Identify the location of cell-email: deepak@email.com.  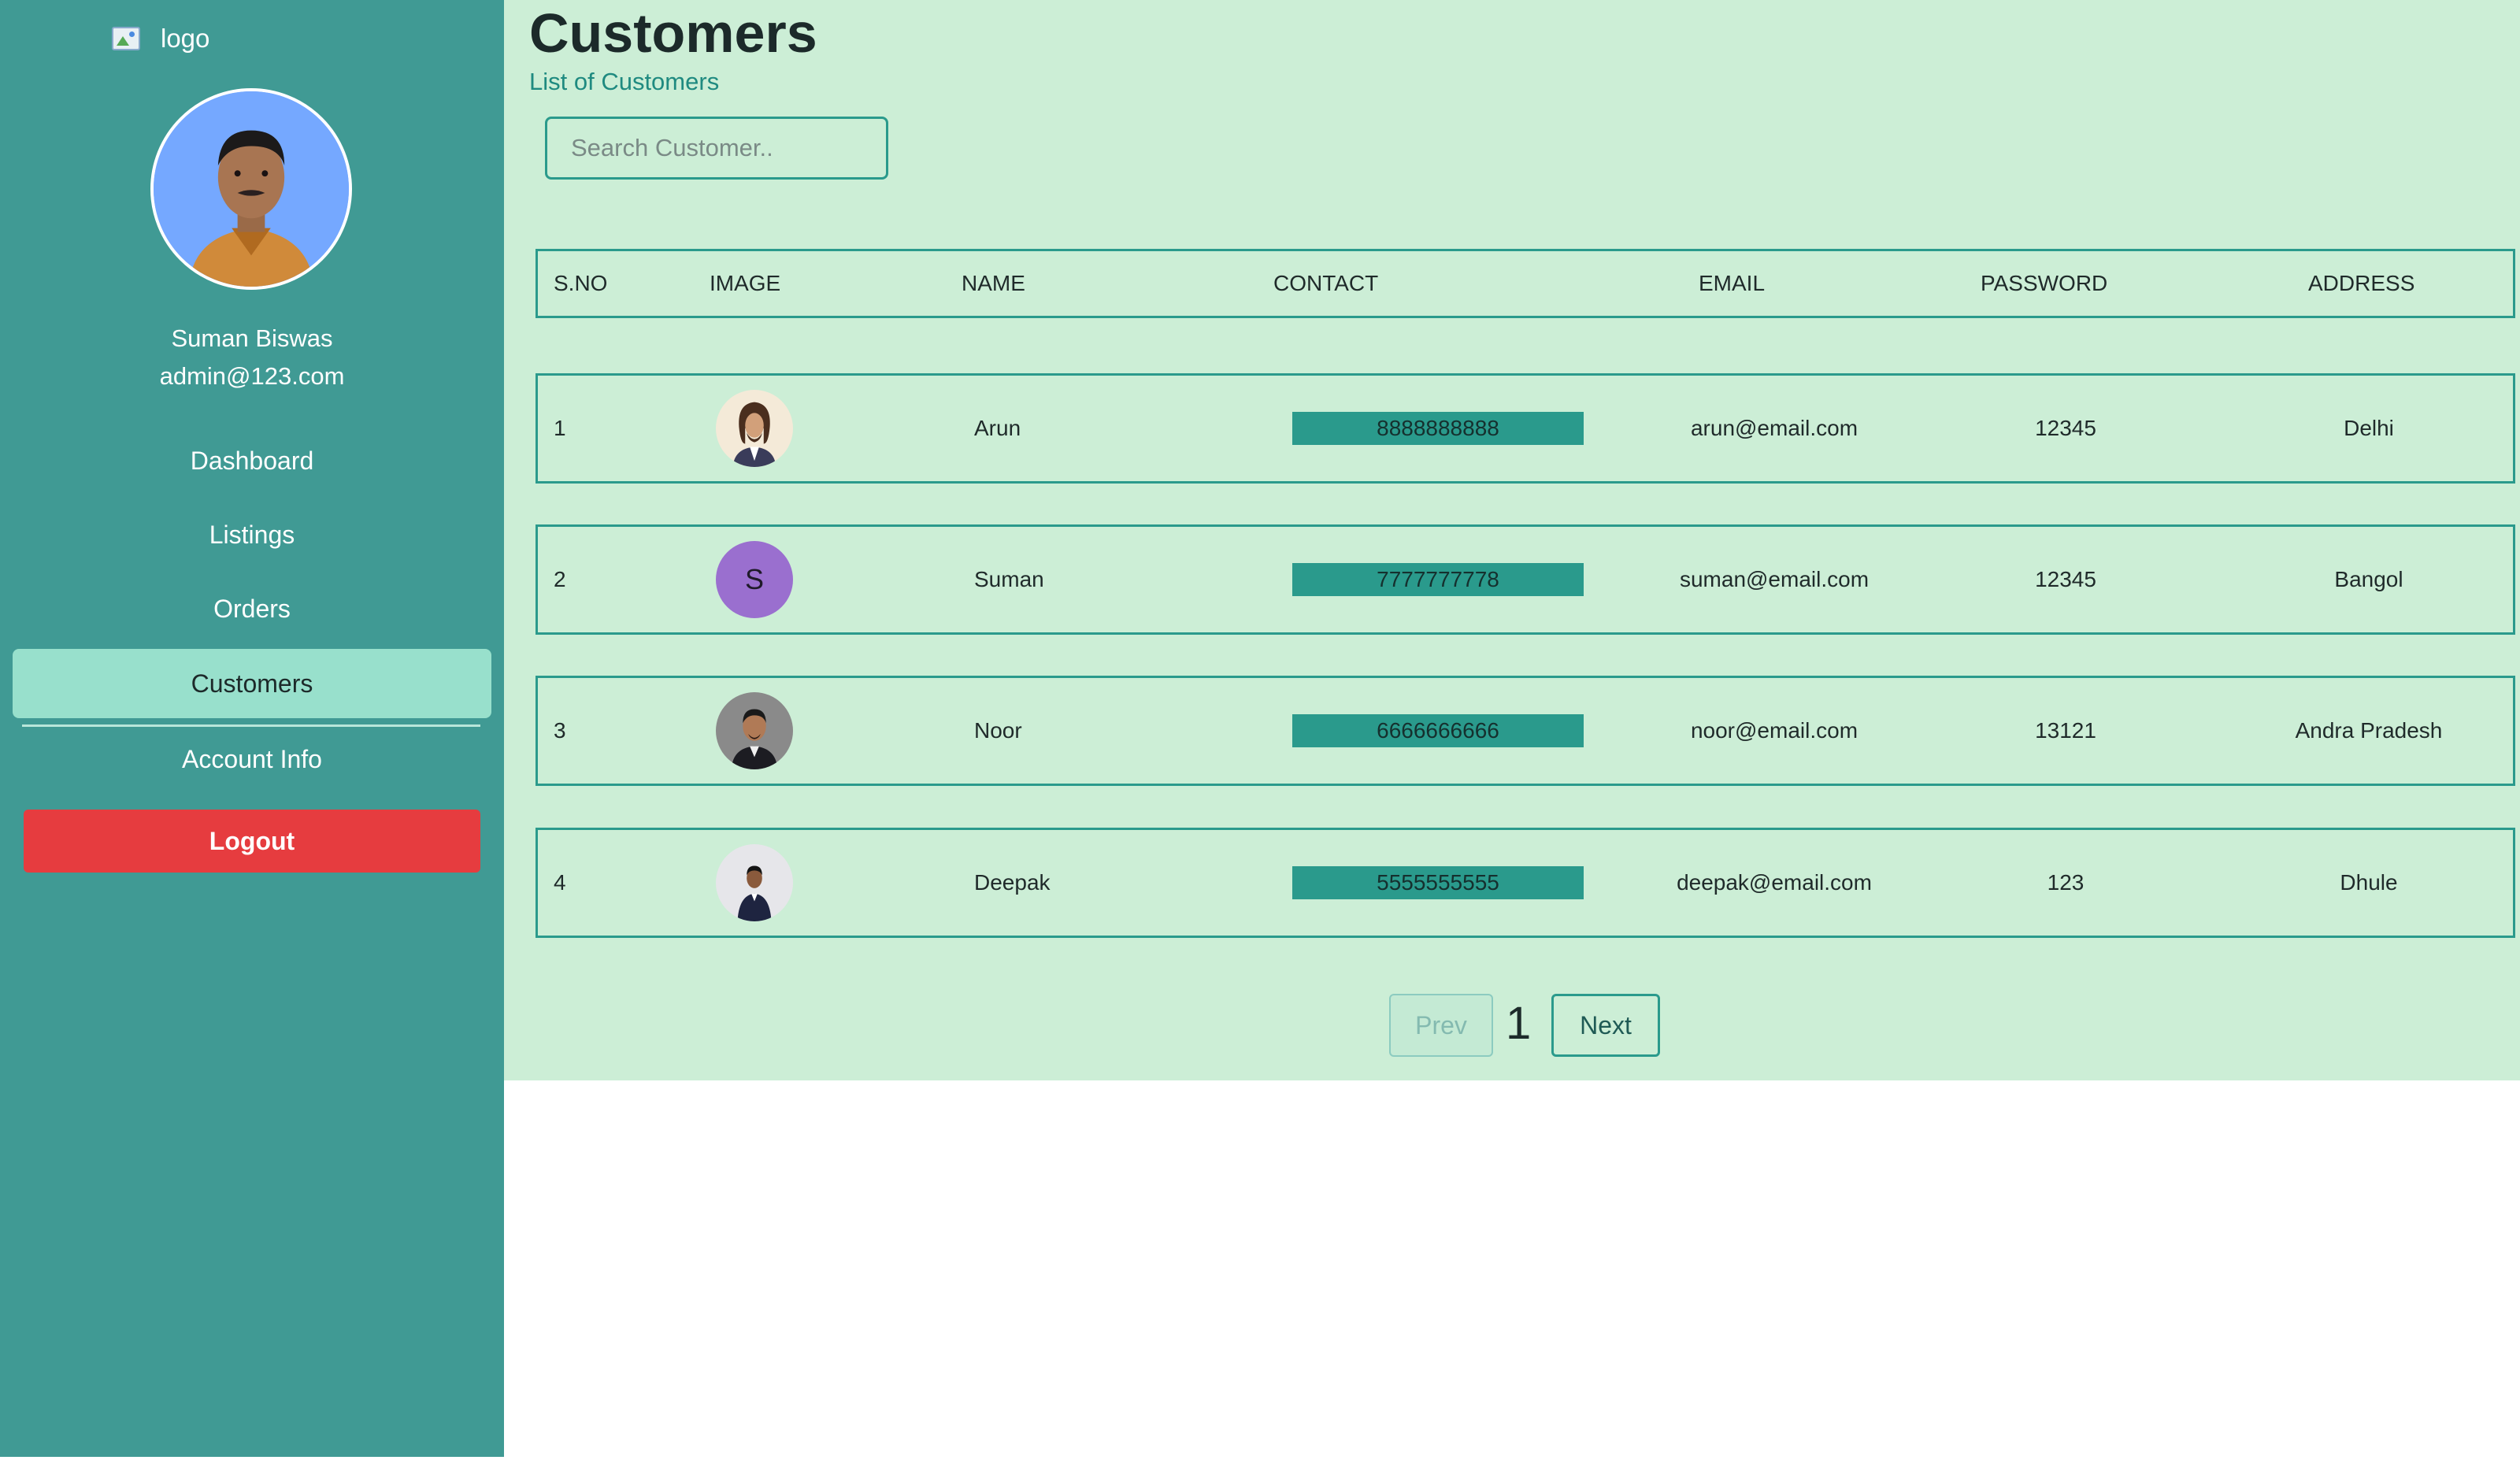
(1774, 882).